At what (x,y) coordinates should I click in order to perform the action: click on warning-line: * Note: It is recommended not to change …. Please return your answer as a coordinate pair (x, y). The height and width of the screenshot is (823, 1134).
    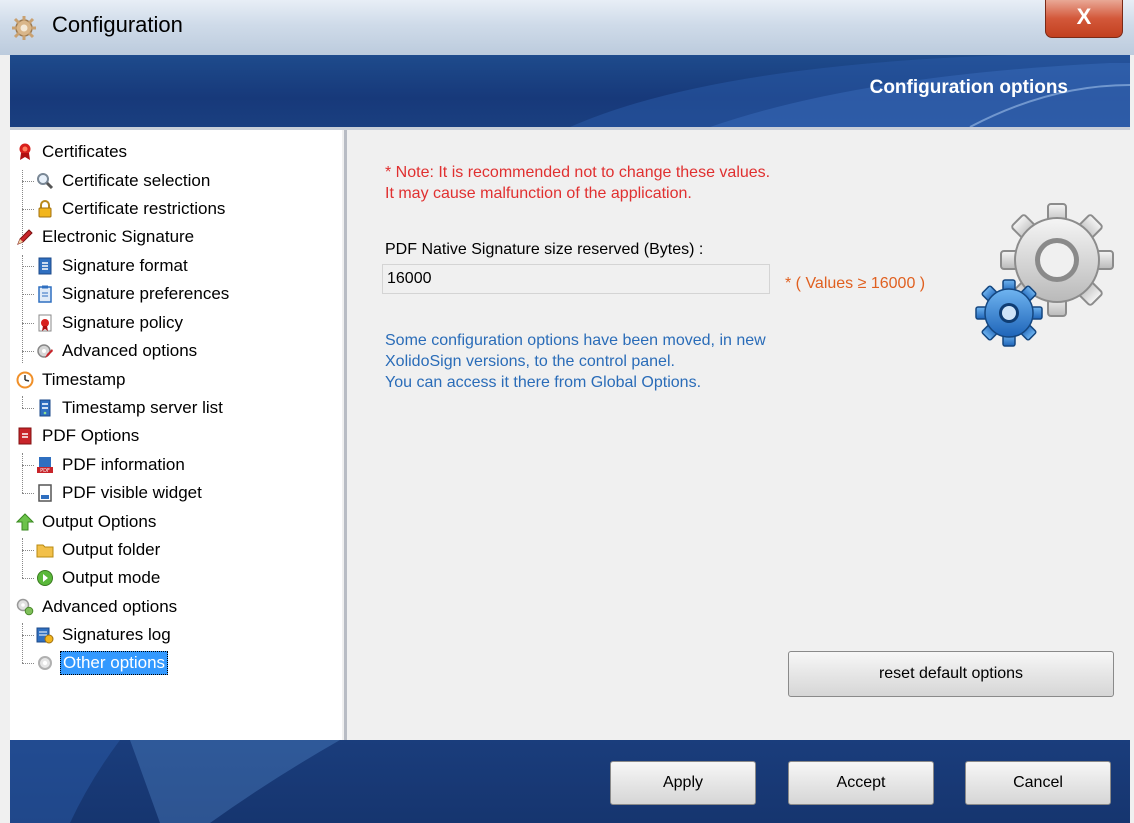
    Looking at the image, I should click on (578, 172).